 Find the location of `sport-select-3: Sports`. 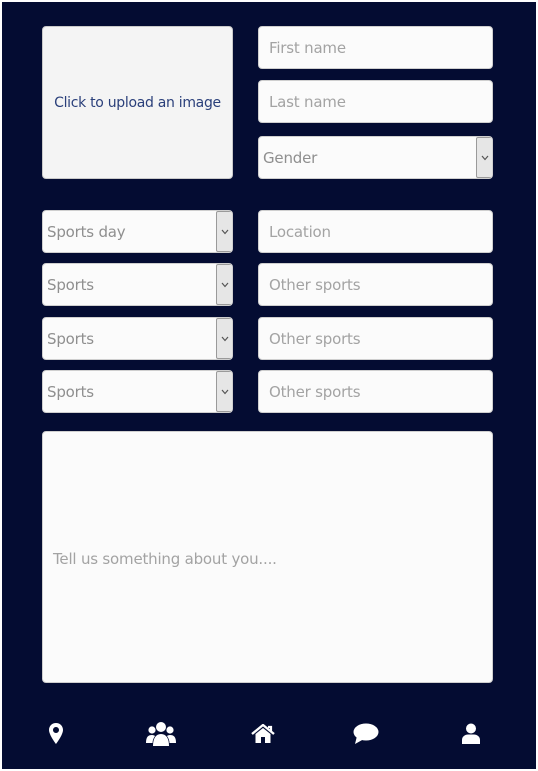

sport-select-3: Sports is located at coordinates (137, 391).